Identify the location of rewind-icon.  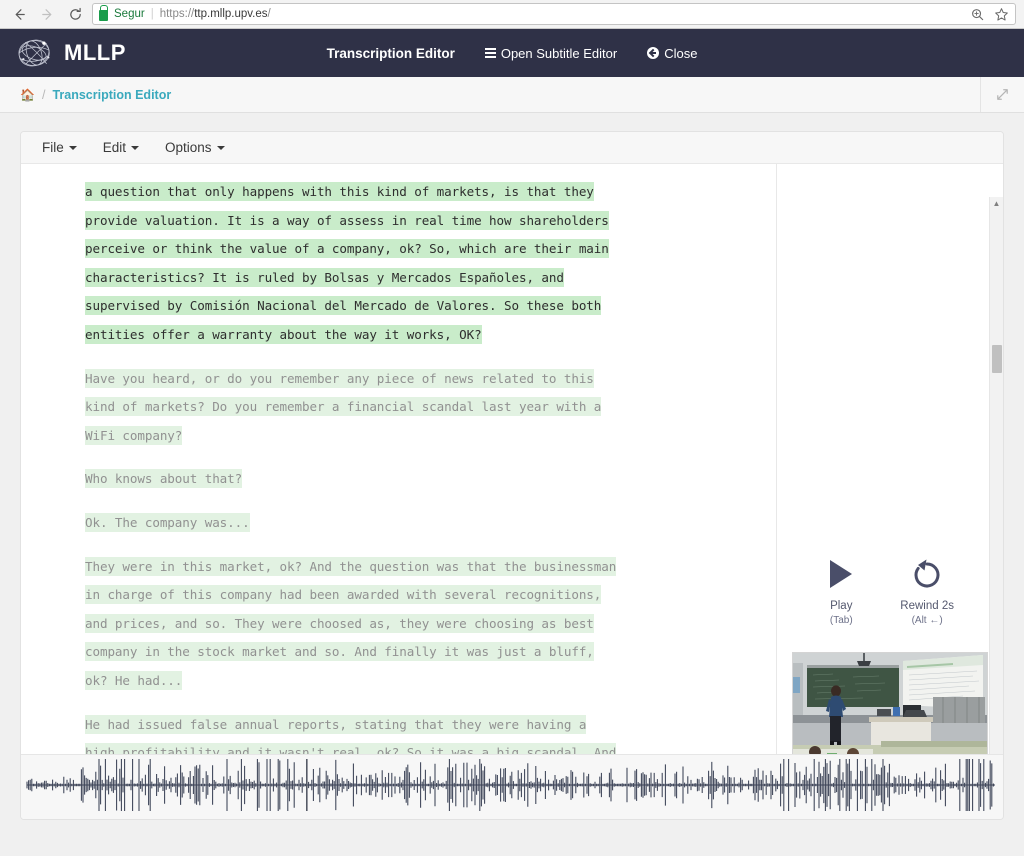
(927, 574).